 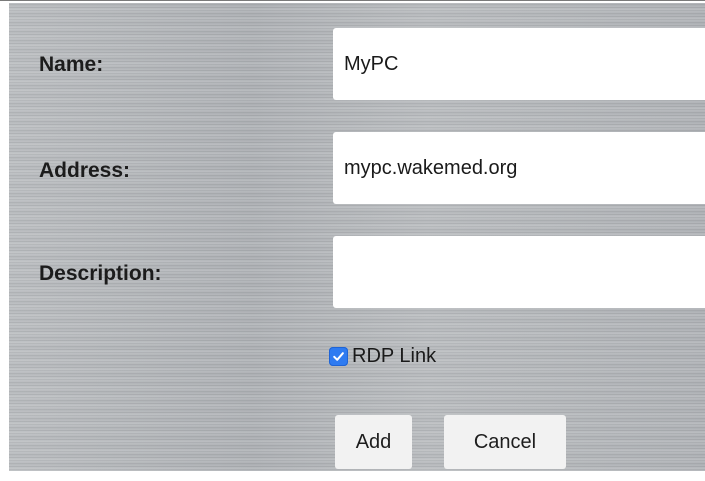 I want to click on top-divider, so click(x=352, y=0).